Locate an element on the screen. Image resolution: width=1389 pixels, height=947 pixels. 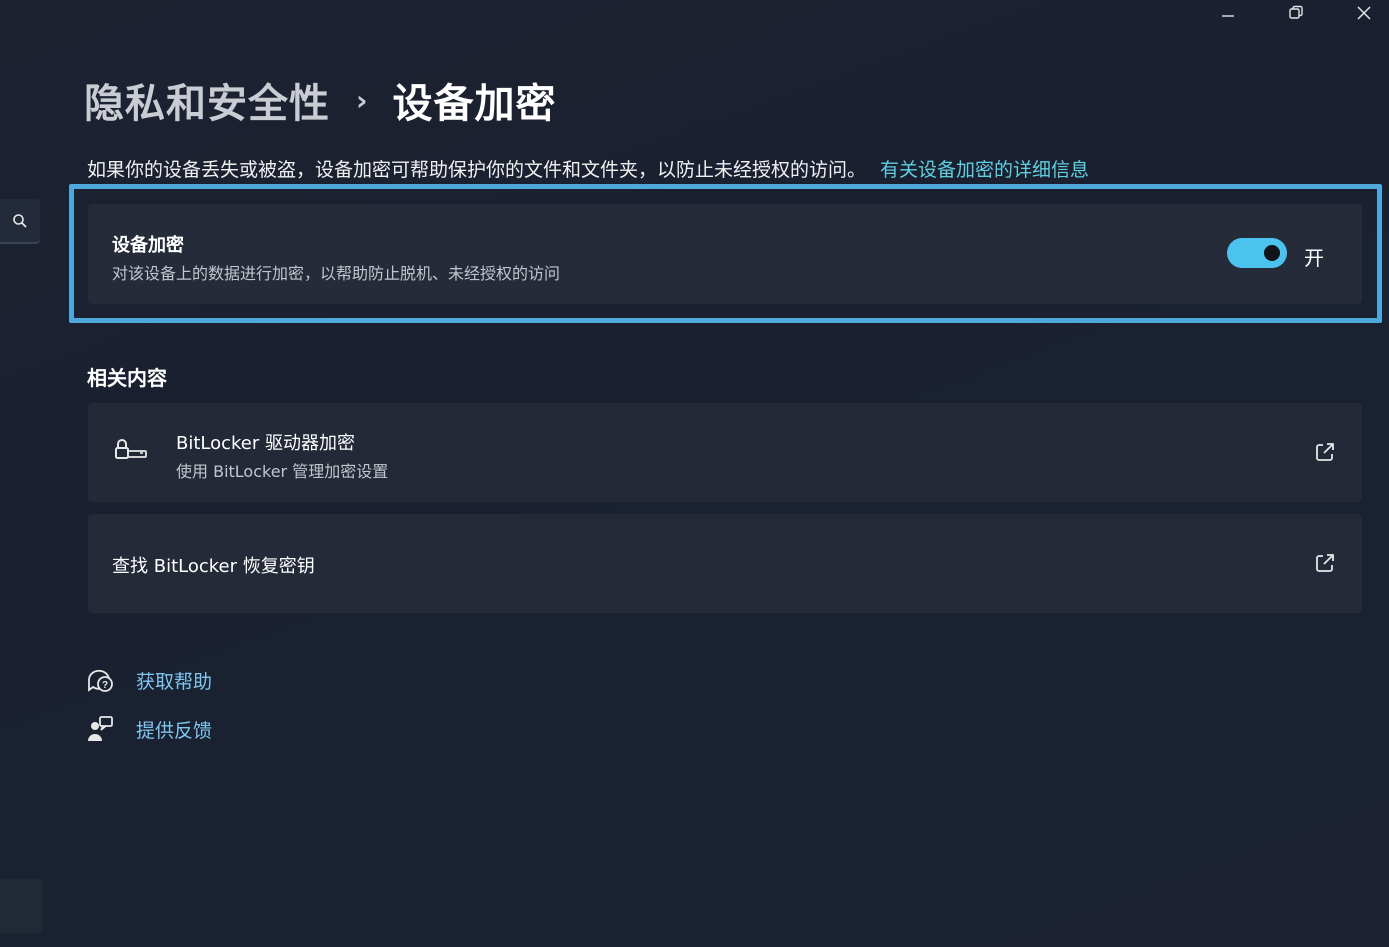
get-help-link: ? 获取帮助 is located at coordinates (149, 680).